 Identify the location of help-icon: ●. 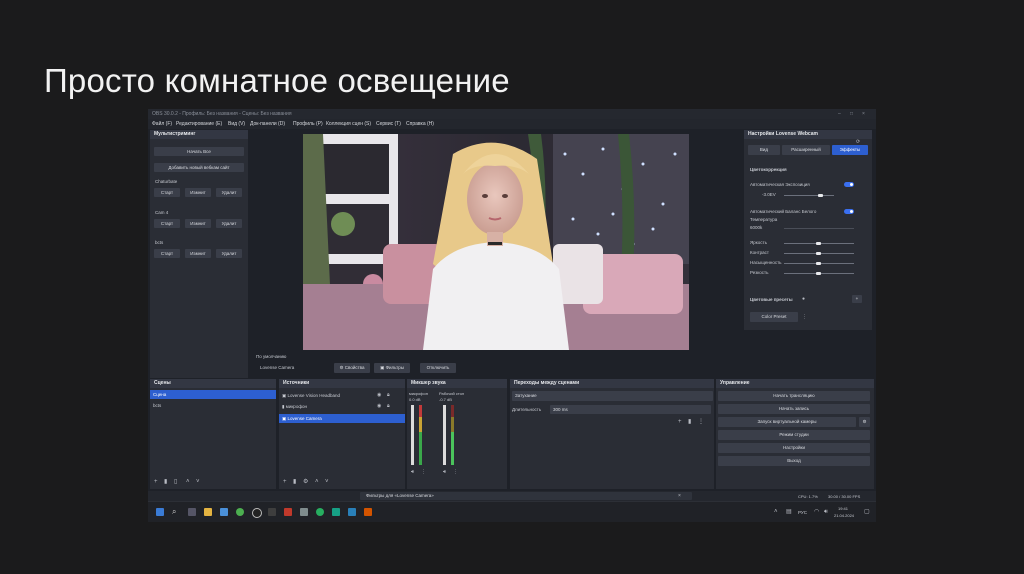
(803, 299).